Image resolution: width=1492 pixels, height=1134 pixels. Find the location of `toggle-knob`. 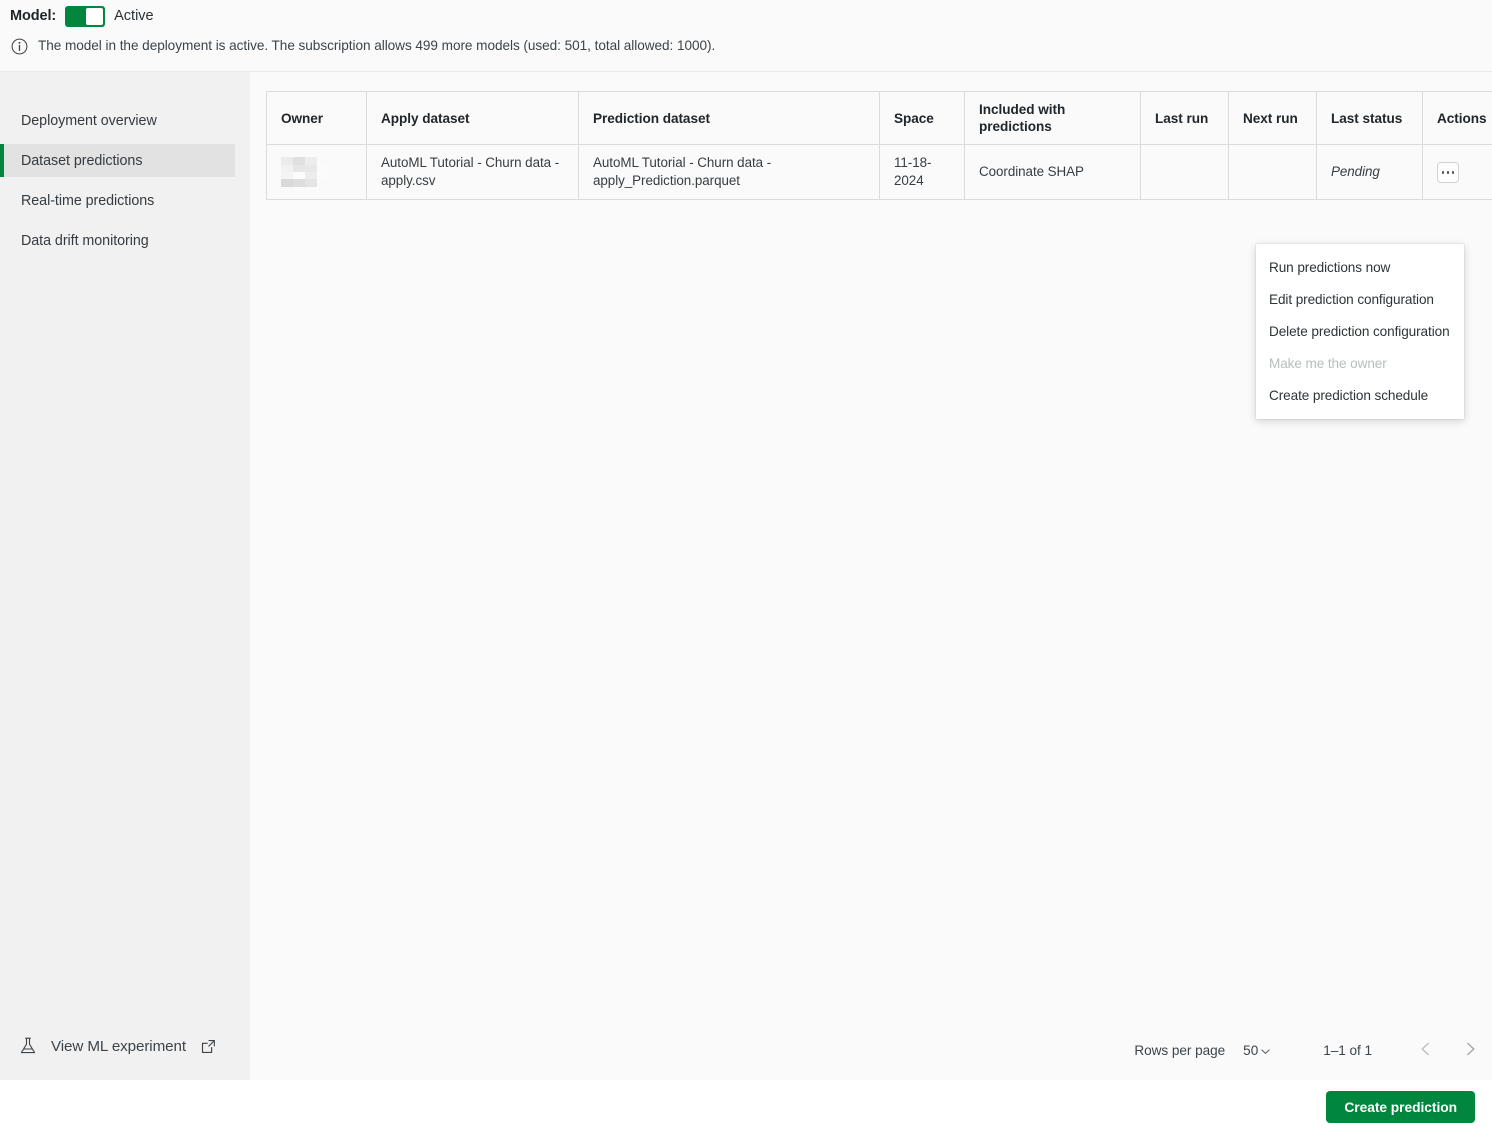

toggle-knob is located at coordinates (95, 16).